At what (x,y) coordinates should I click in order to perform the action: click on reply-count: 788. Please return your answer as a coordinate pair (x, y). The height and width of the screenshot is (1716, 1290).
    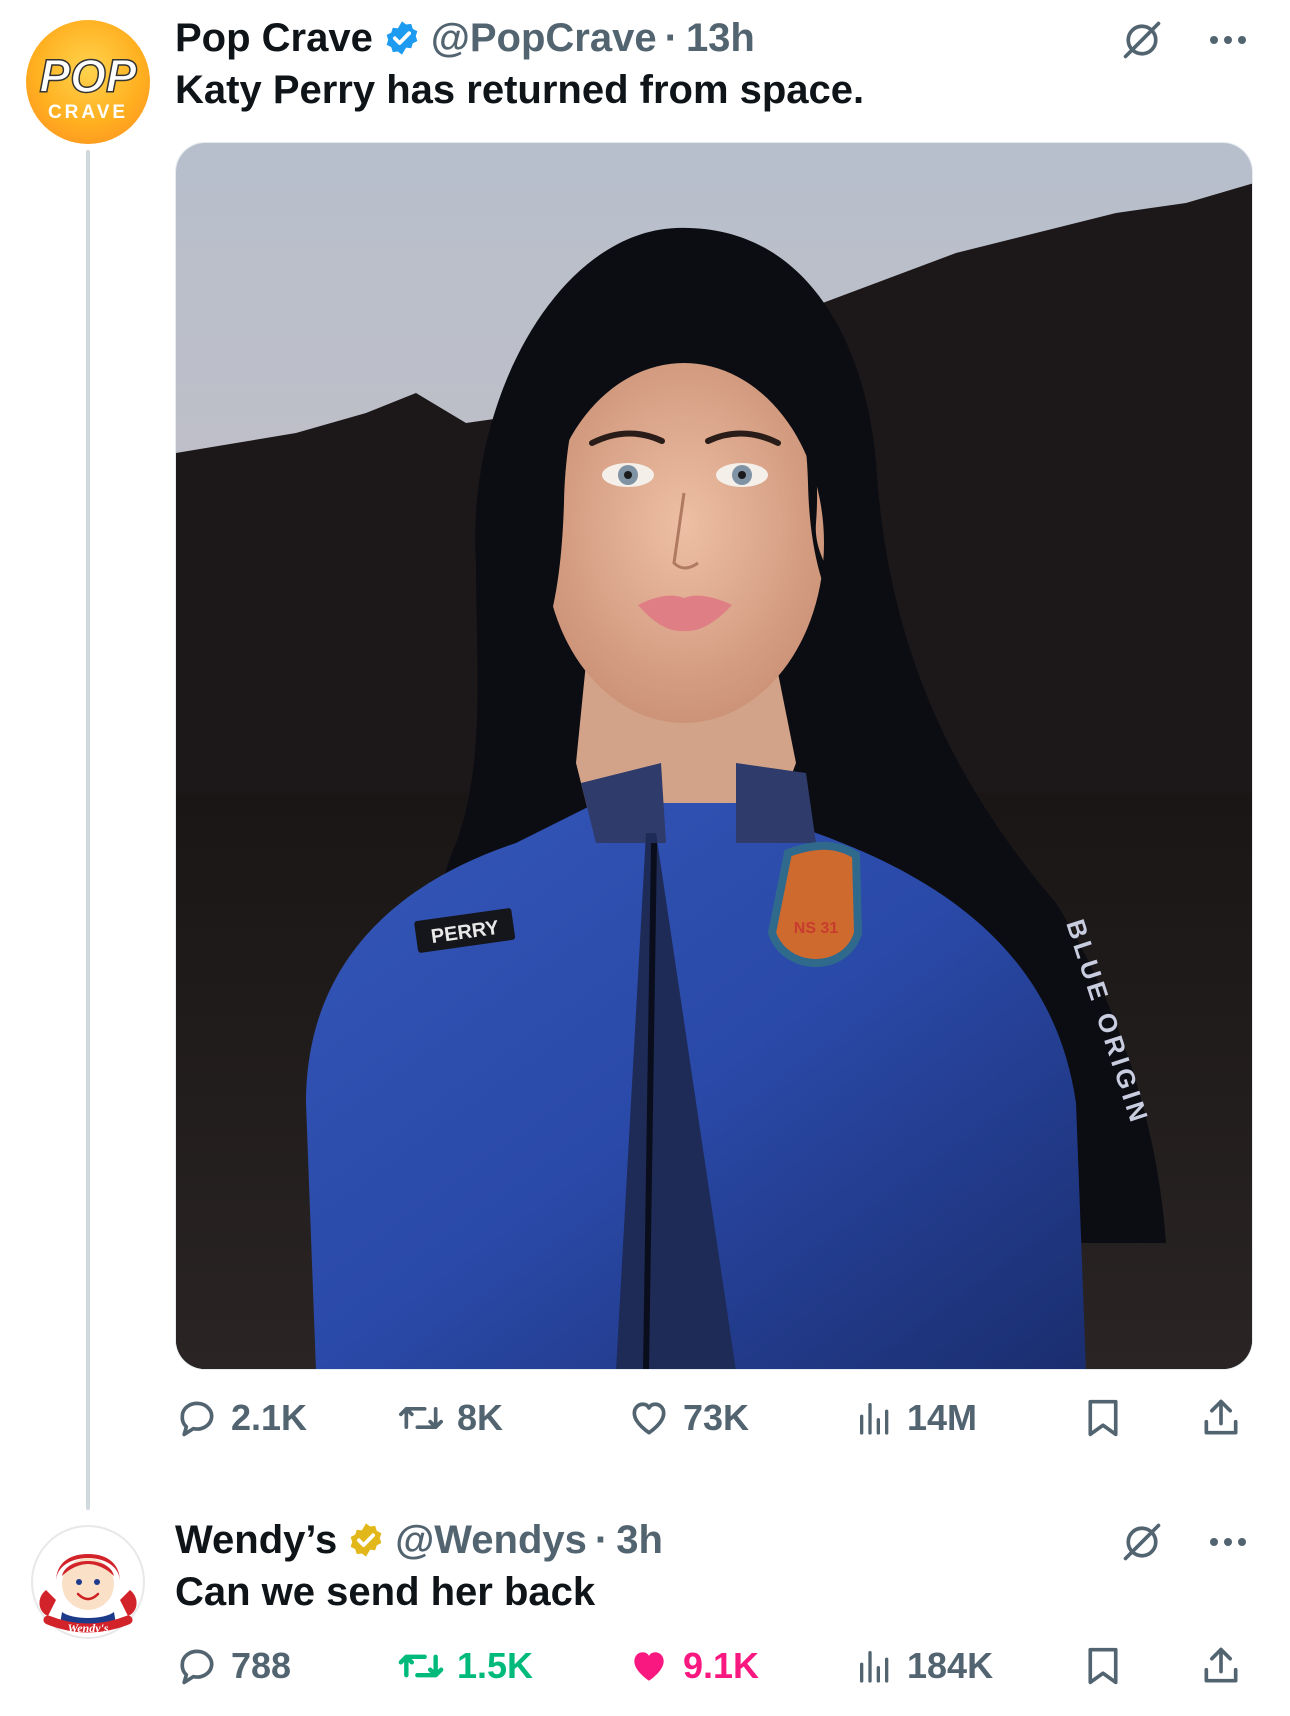
    Looking at the image, I should click on (261, 1665).